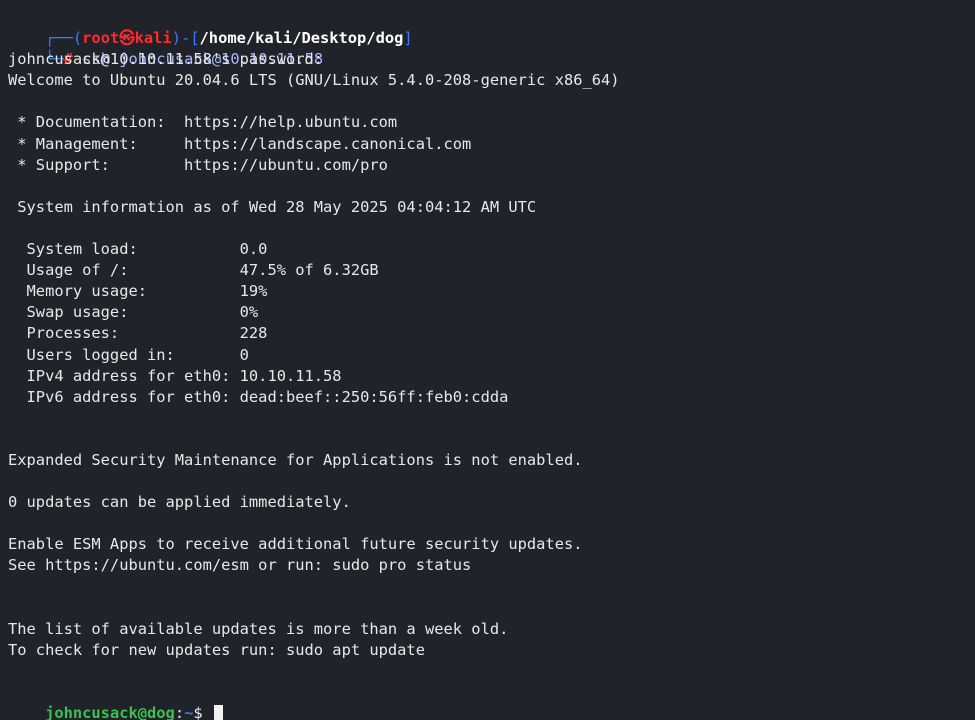 The width and height of the screenshot is (975, 720). What do you see at coordinates (193, 270) in the screenshot?
I see `output-line: Usage of /: 47.5% of 6.32GB` at bounding box center [193, 270].